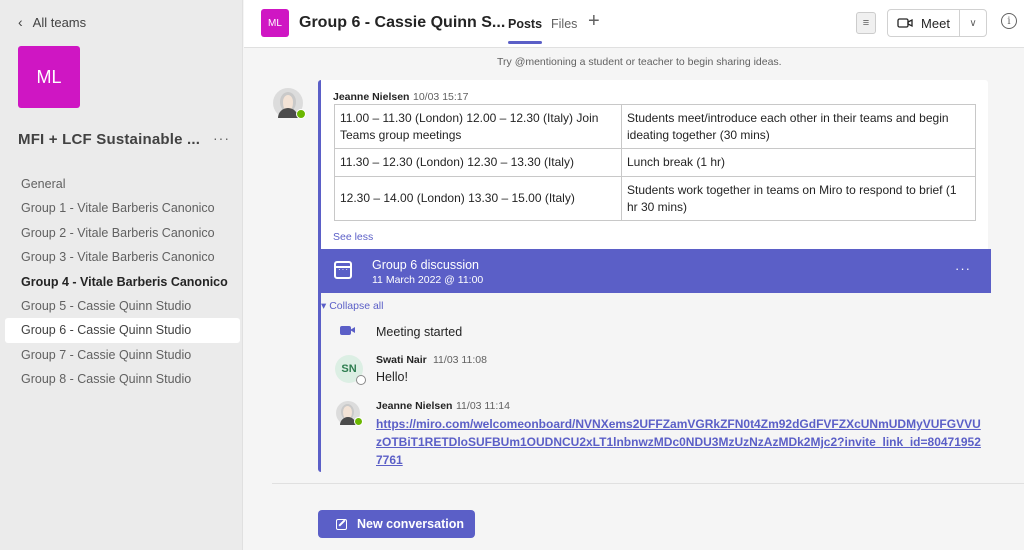  What do you see at coordinates (798, 162) in the screenshot?
I see `table-cell: Lunch break (1 hr)` at bounding box center [798, 162].